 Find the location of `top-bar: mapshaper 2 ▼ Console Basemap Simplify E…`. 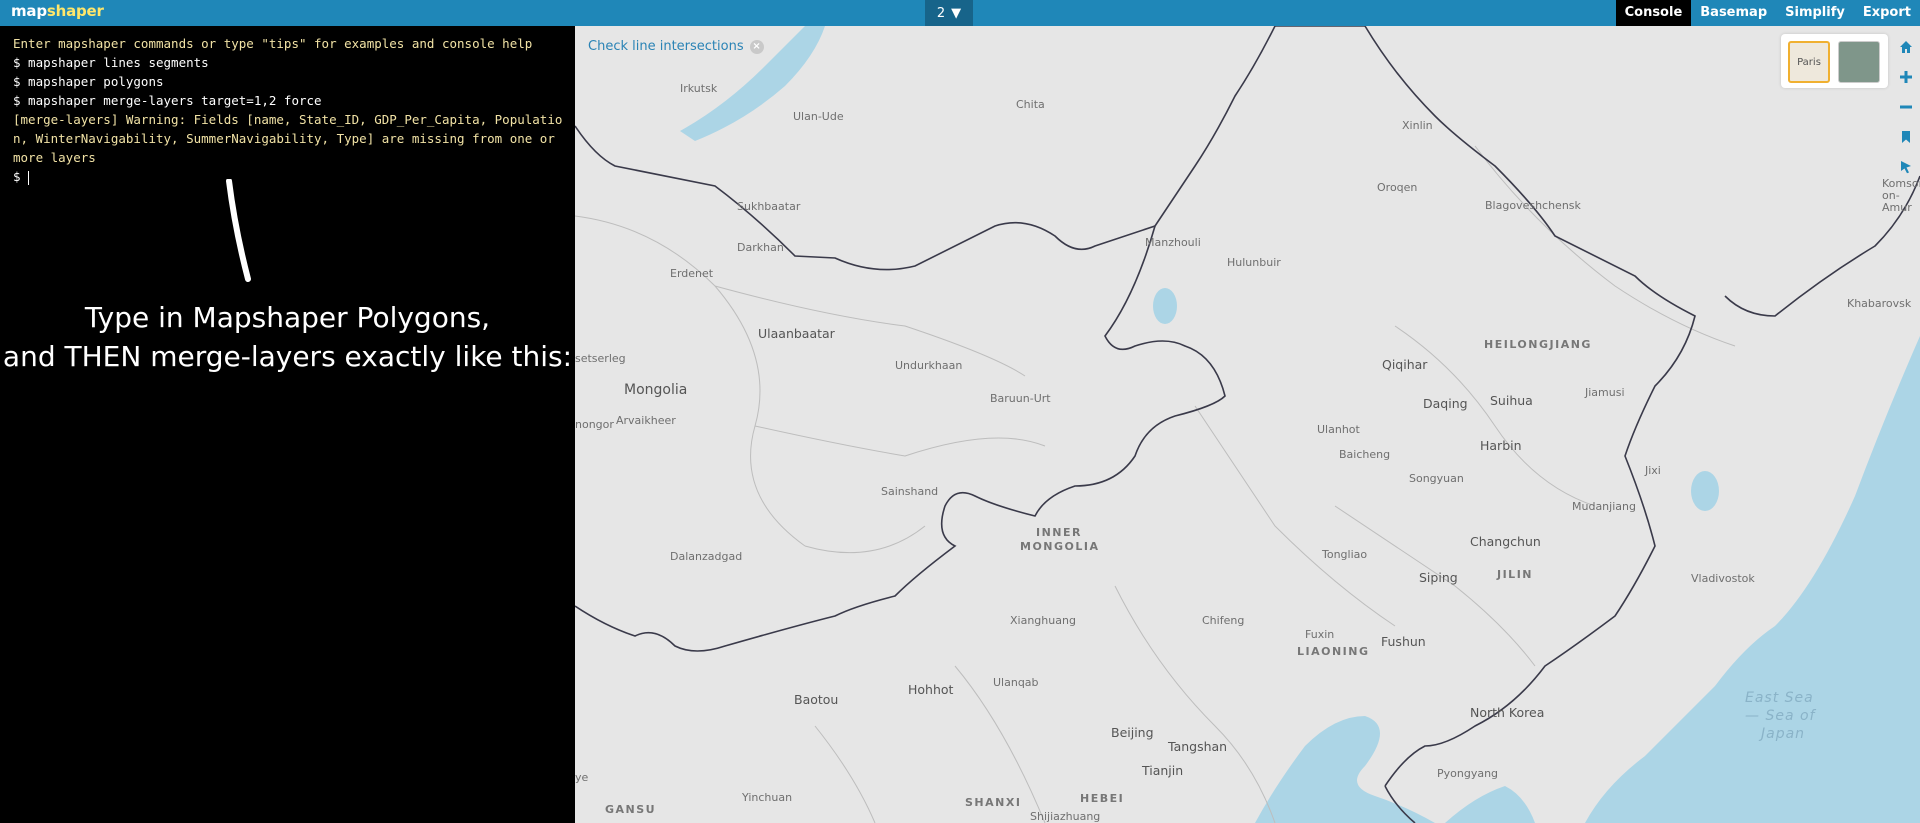

top-bar: mapshaper 2 ▼ Console Basemap Simplify E… is located at coordinates (960, 13).